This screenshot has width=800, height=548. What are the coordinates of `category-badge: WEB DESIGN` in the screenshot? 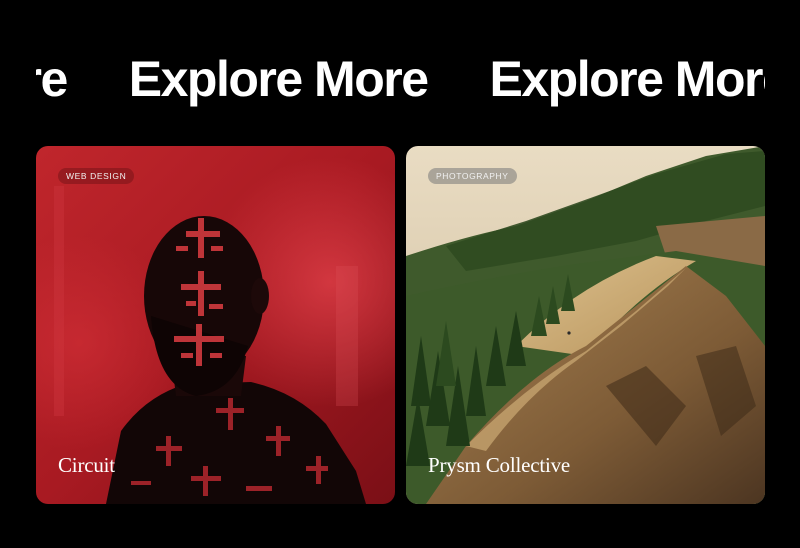 It's located at (96, 176).